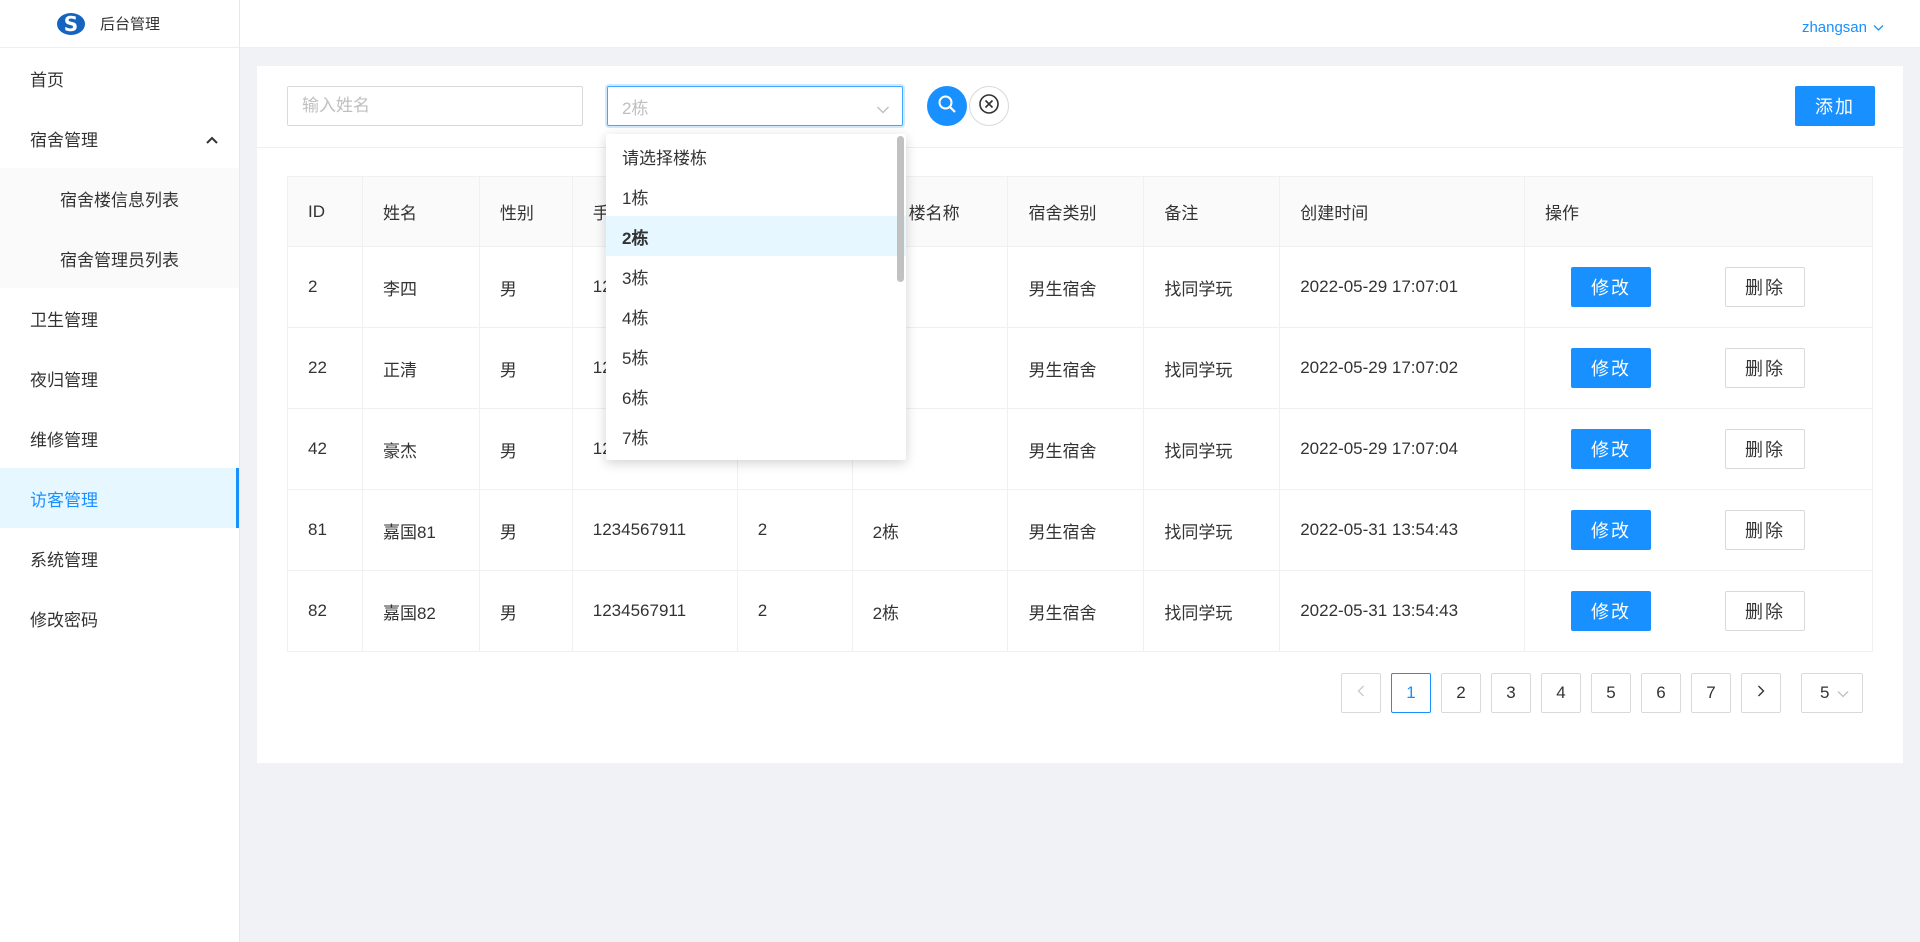 The height and width of the screenshot is (942, 1920). Describe the element at coordinates (1402, 211) in the screenshot. I see `column-header: 创建时间` at that location.